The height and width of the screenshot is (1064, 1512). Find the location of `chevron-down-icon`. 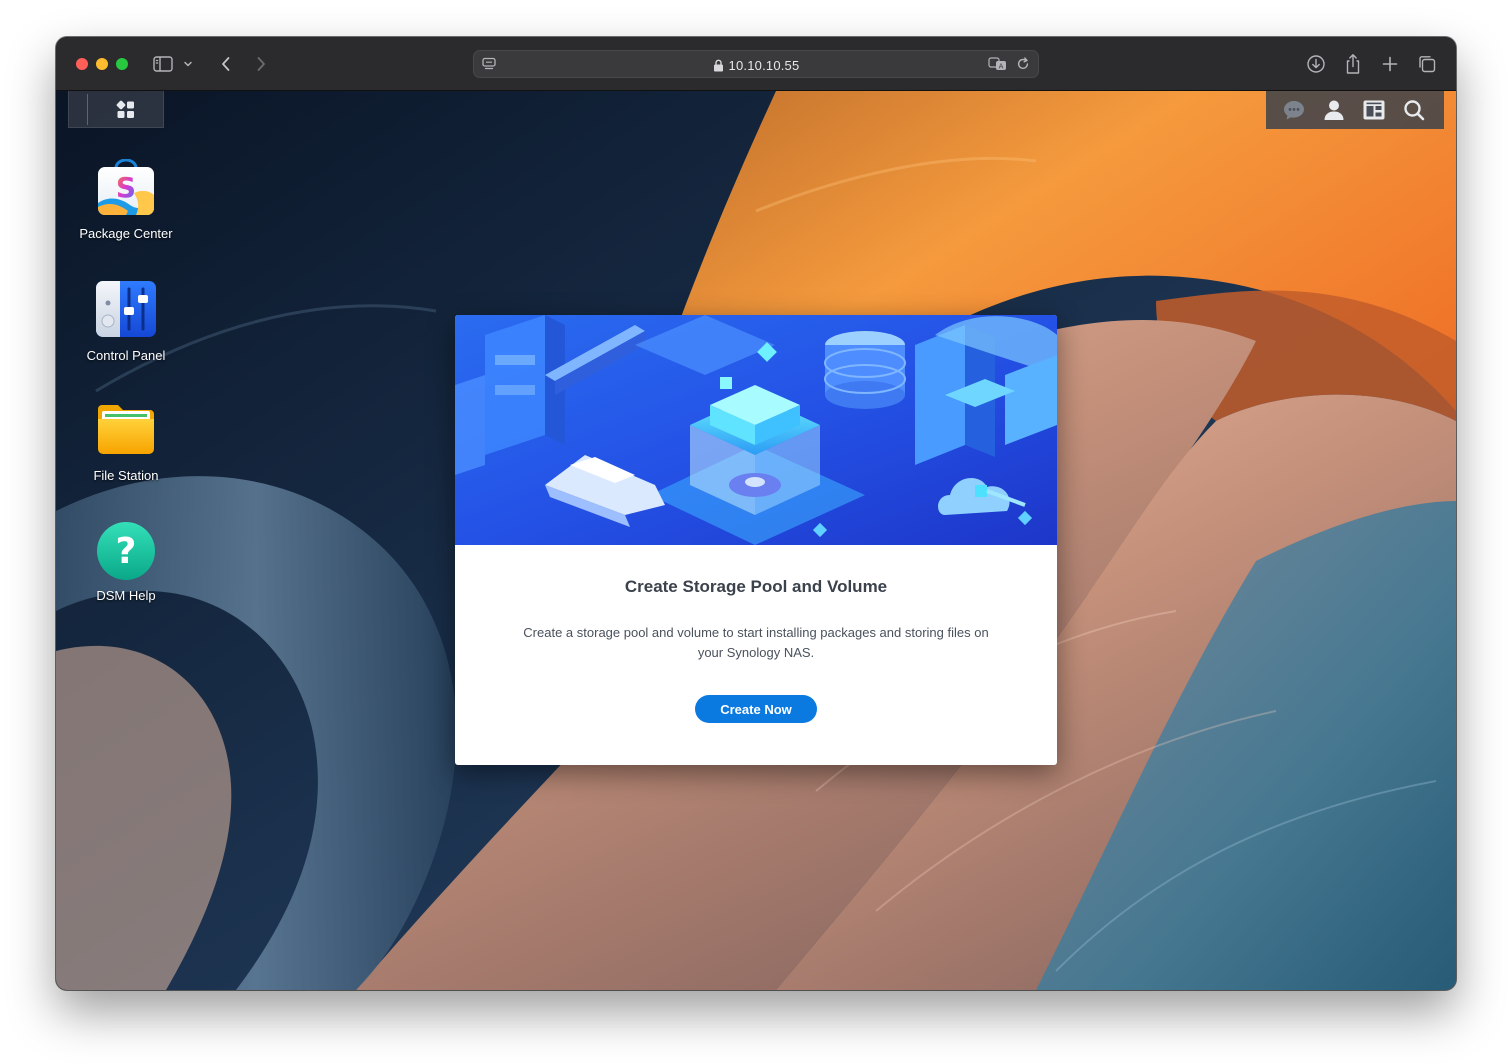

chevron-down-icon is located at coordinates (188, 64).